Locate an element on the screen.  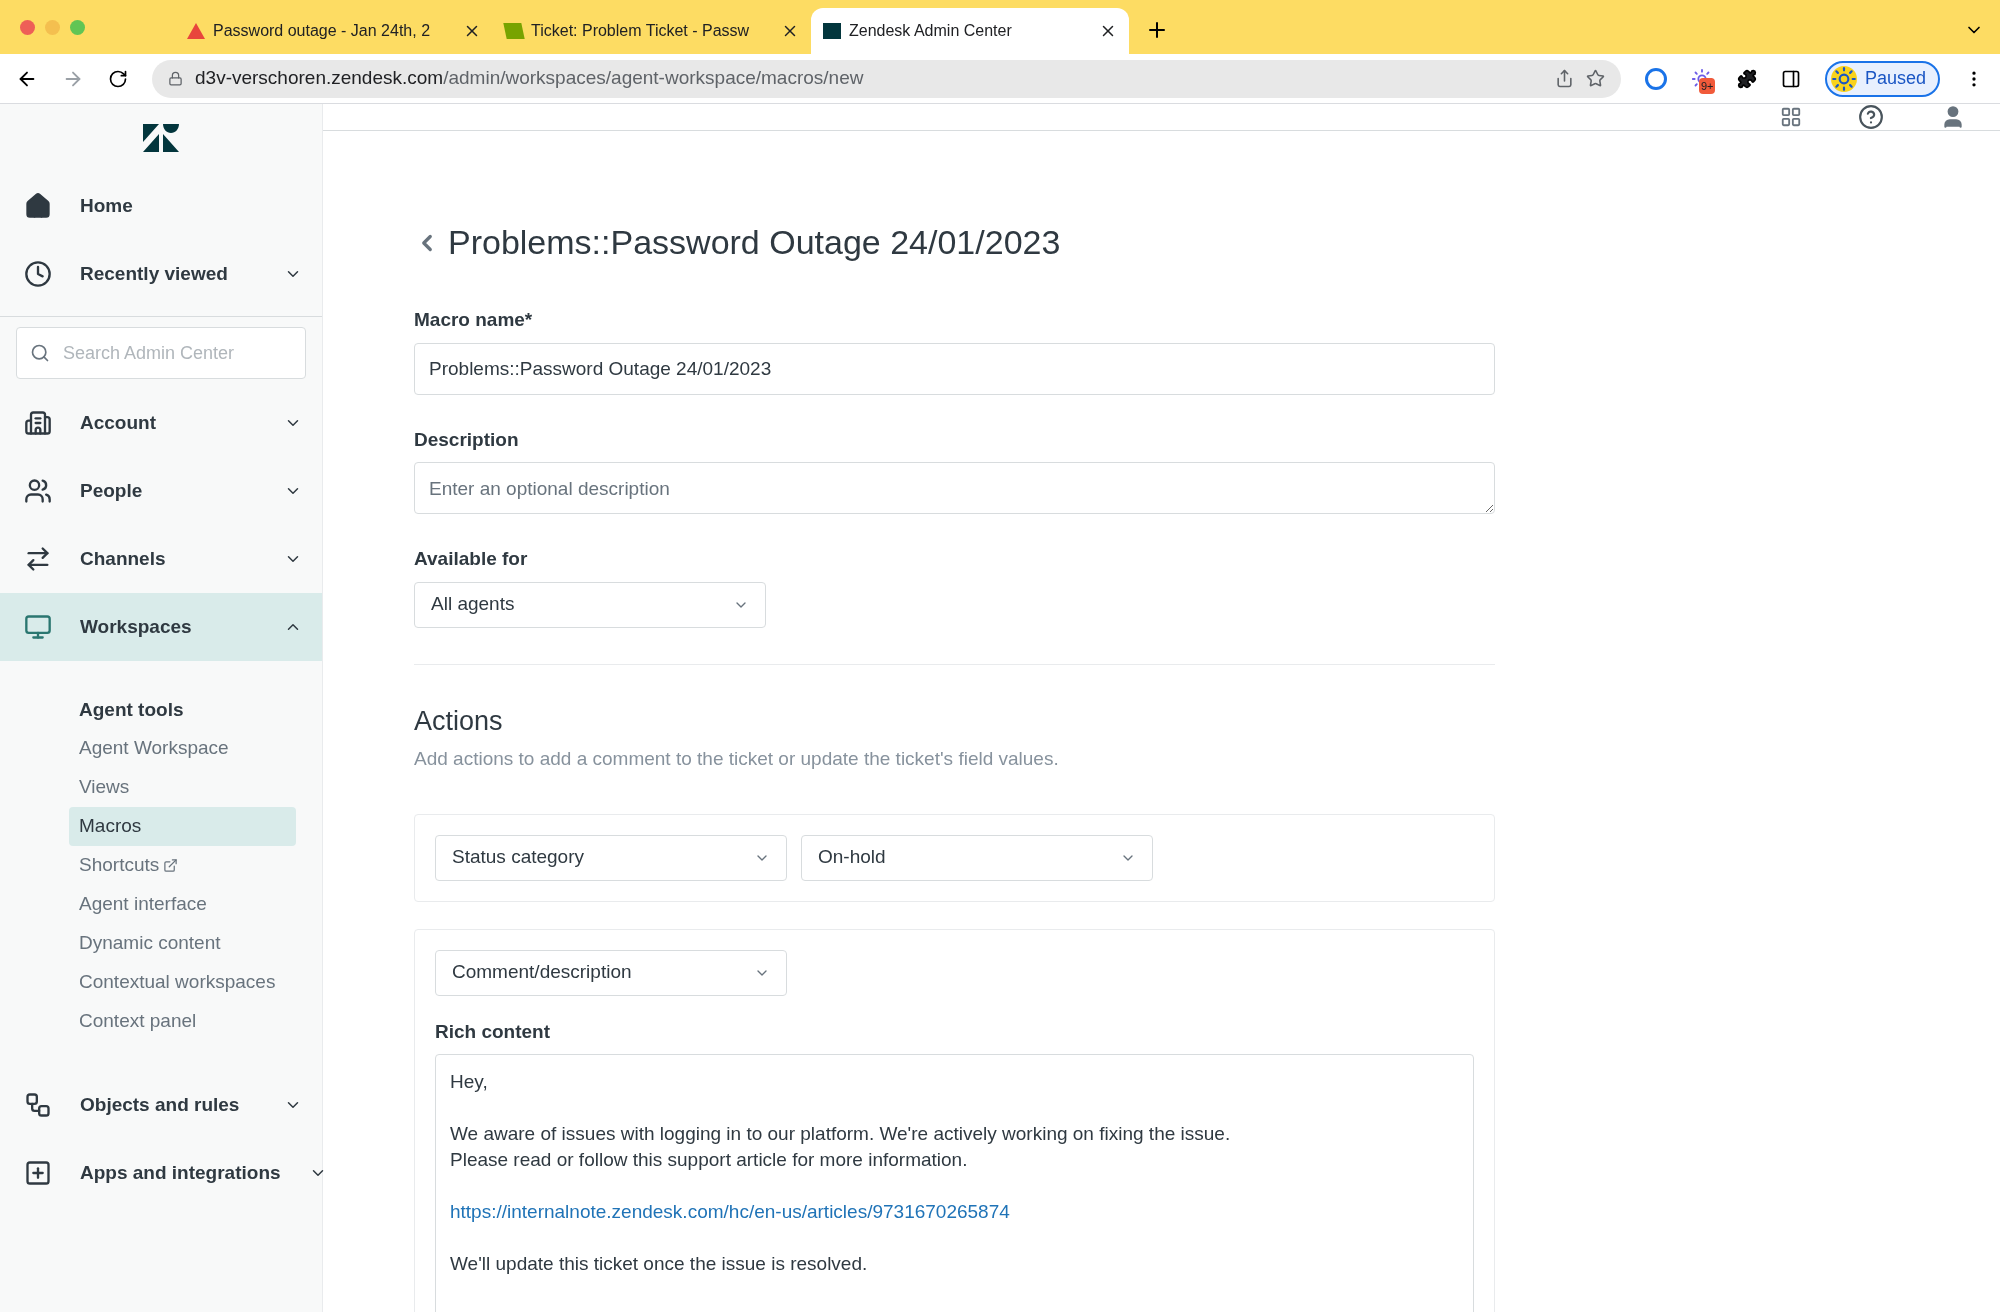
nav-subitem: Contextual workspaces is located at coordinates (182, 982).